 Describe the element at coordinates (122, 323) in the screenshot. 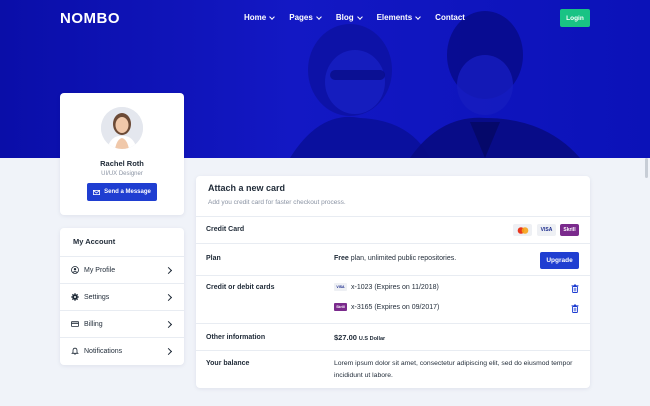

I see `menu-item-billing: Billing` at that location.